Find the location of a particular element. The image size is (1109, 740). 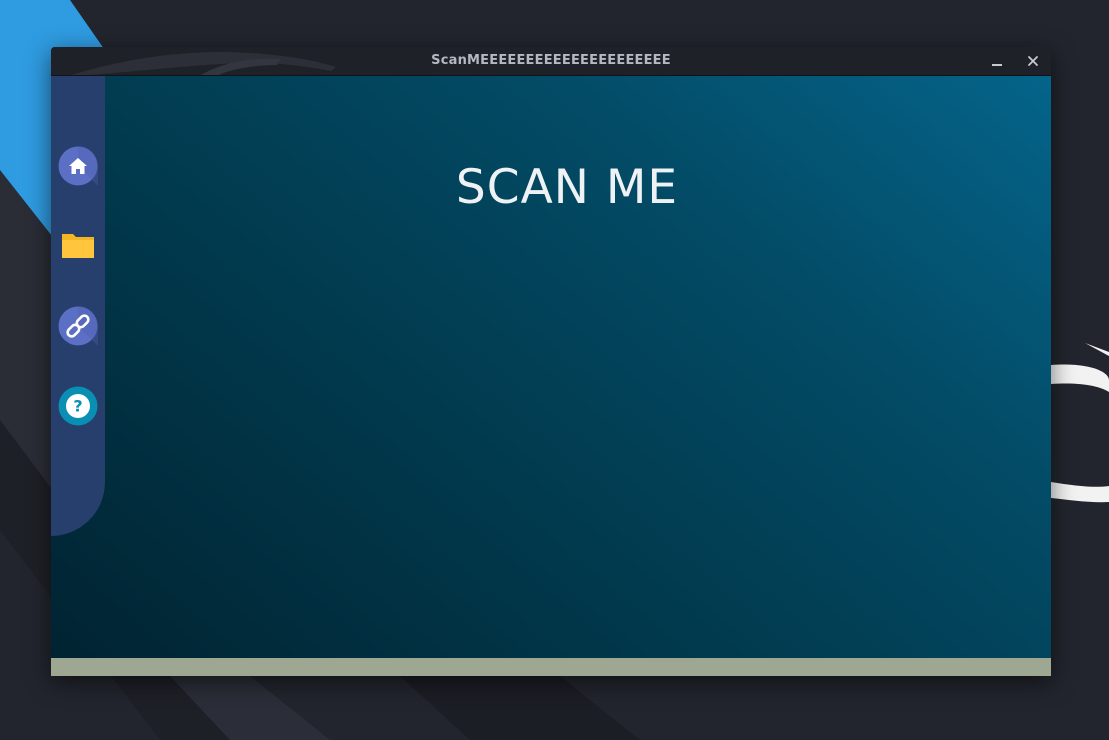

status-bar is located at coordinates (551, 667).